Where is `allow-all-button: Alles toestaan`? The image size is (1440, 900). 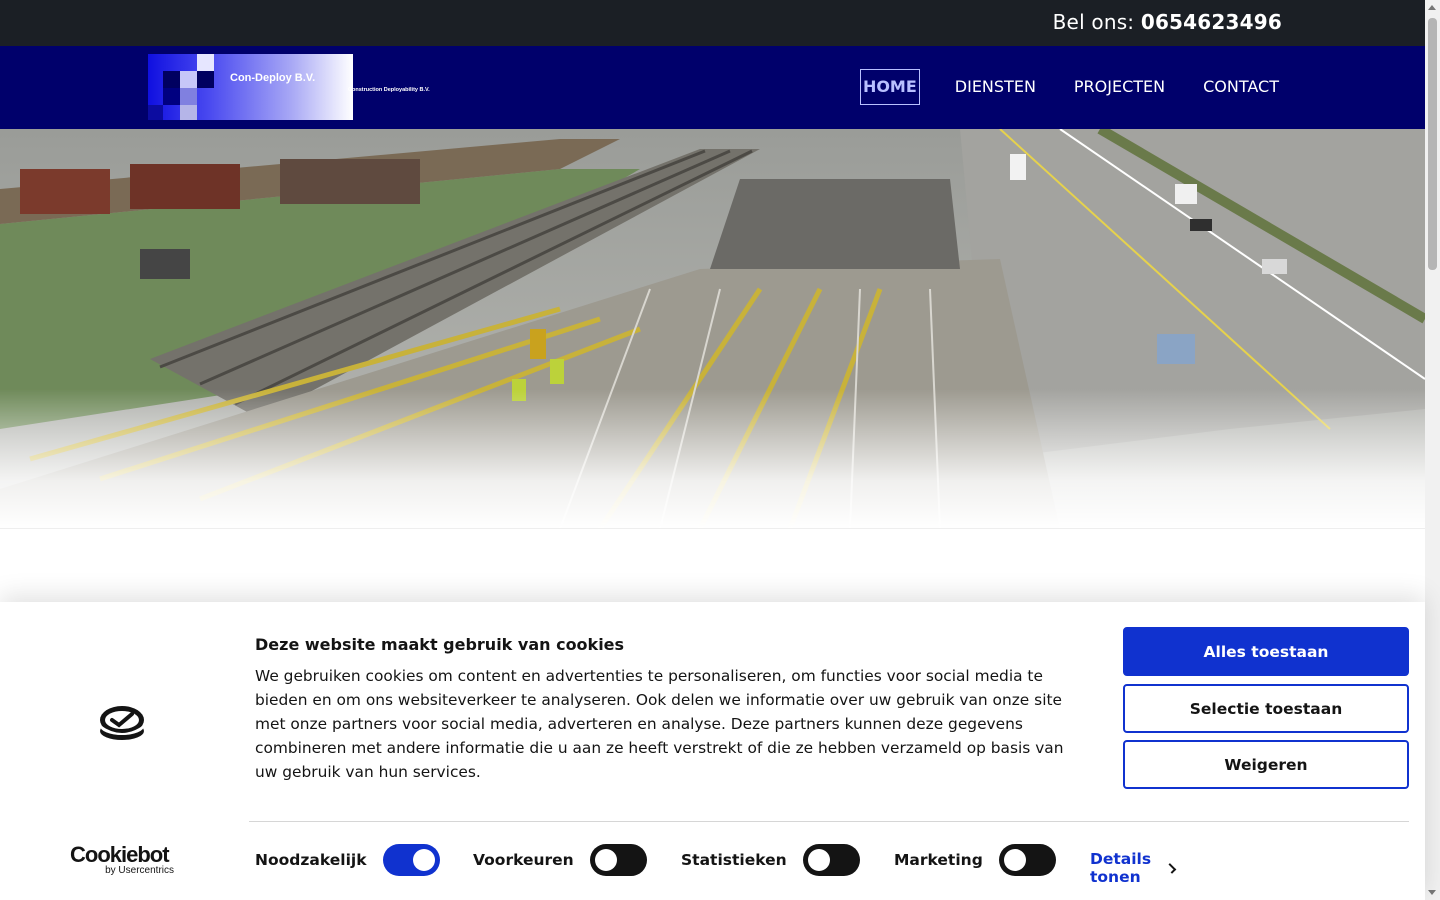
allow-all-button: Alles toestaan is located at coordinates (1266, 651).